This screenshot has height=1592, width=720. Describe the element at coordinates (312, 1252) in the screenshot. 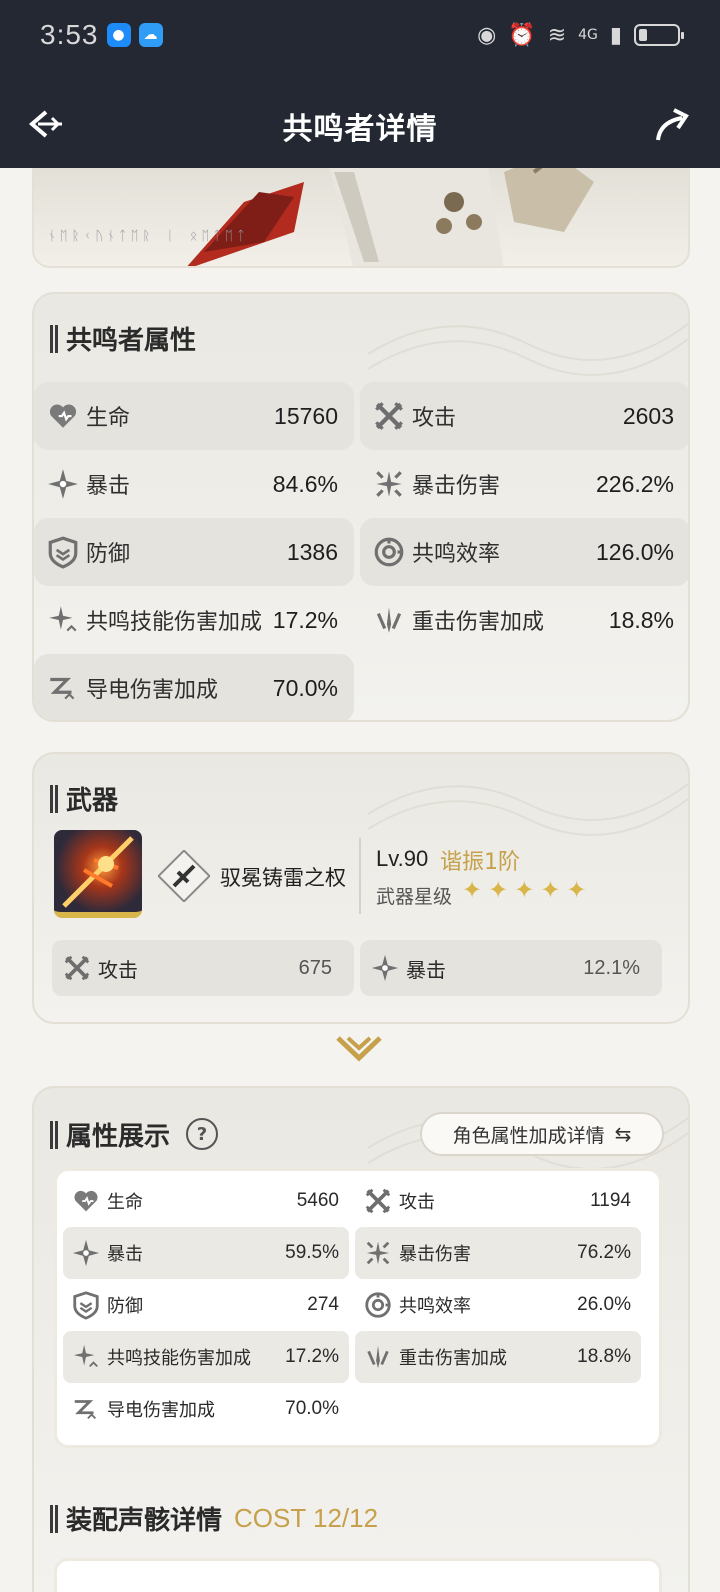

I see `stat-value: 59.5%` at that location.